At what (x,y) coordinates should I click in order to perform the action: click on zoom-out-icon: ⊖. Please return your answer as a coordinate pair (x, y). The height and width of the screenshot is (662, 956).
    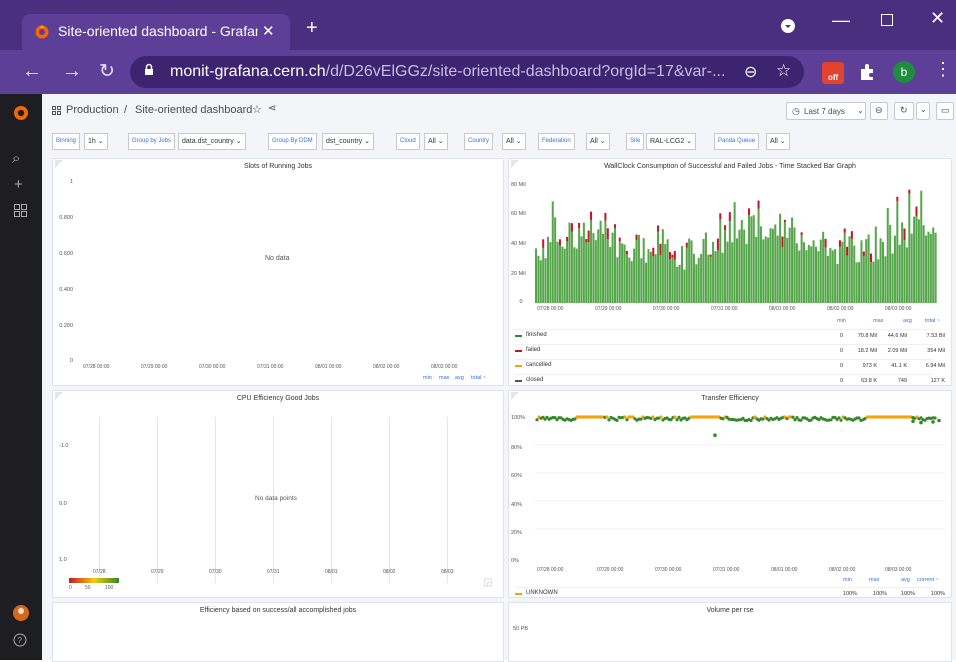
    Looking at the image, I should click on (879, 110).